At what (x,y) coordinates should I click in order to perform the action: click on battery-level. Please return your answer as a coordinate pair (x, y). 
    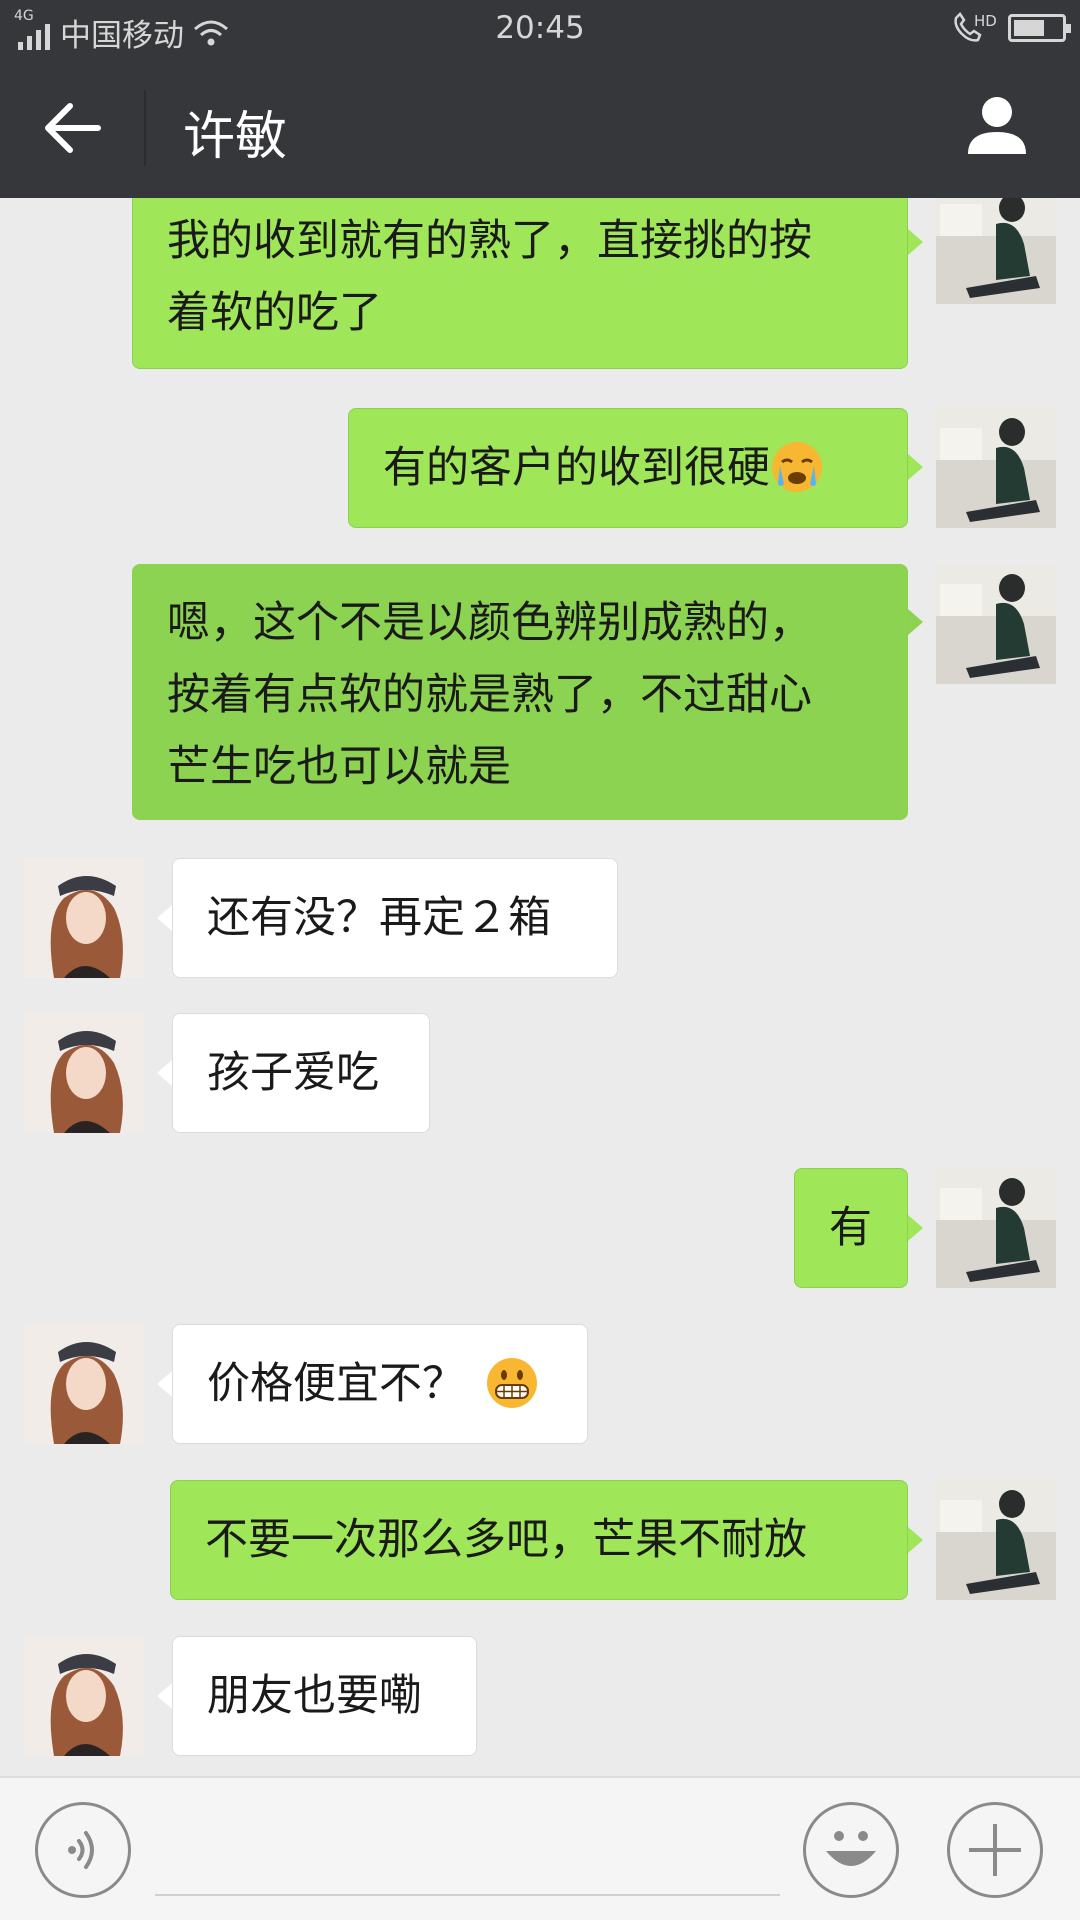
    Looking at the image, I should click on (1029, 28).